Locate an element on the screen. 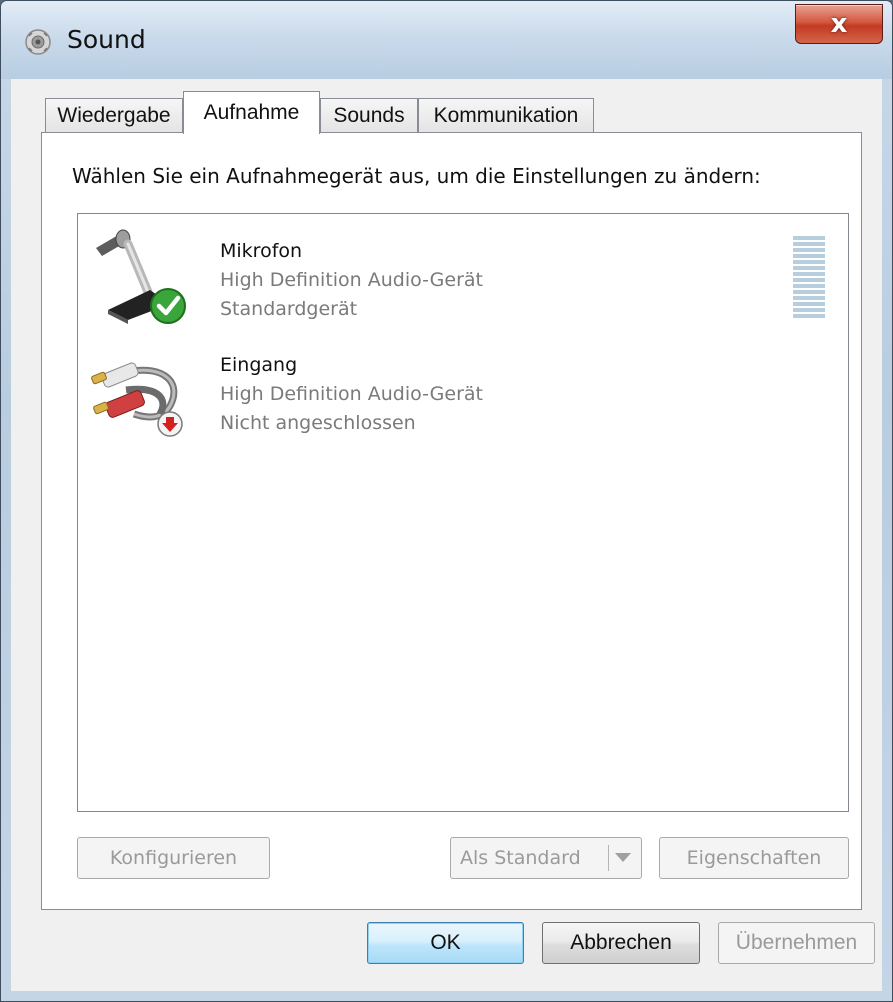  split-divider is located at coordinates (608, 858).